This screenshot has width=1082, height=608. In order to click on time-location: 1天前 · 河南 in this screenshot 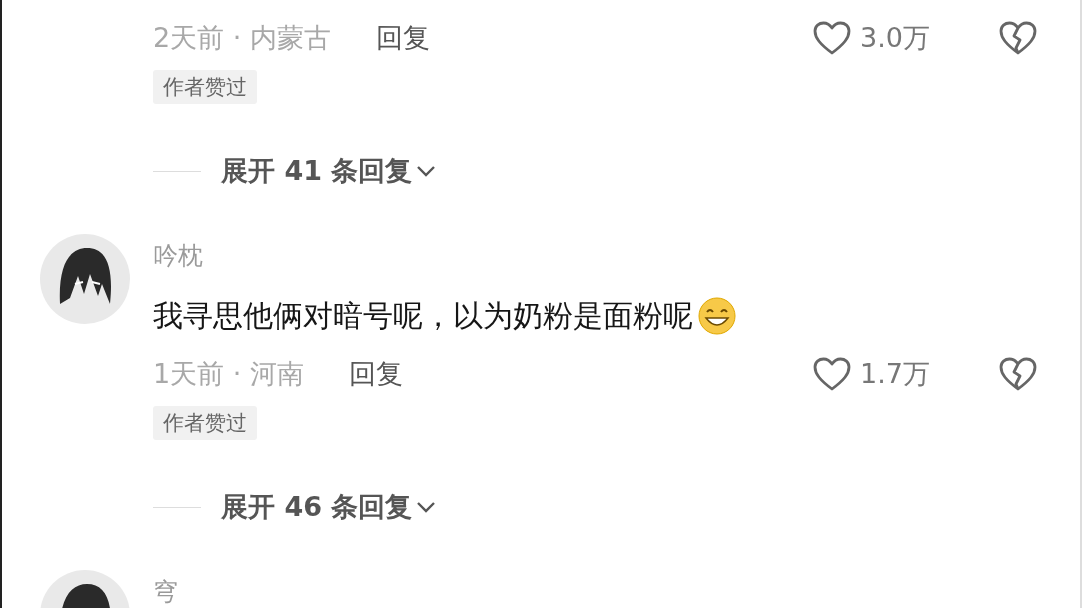, I will do `click(228, 374)`.